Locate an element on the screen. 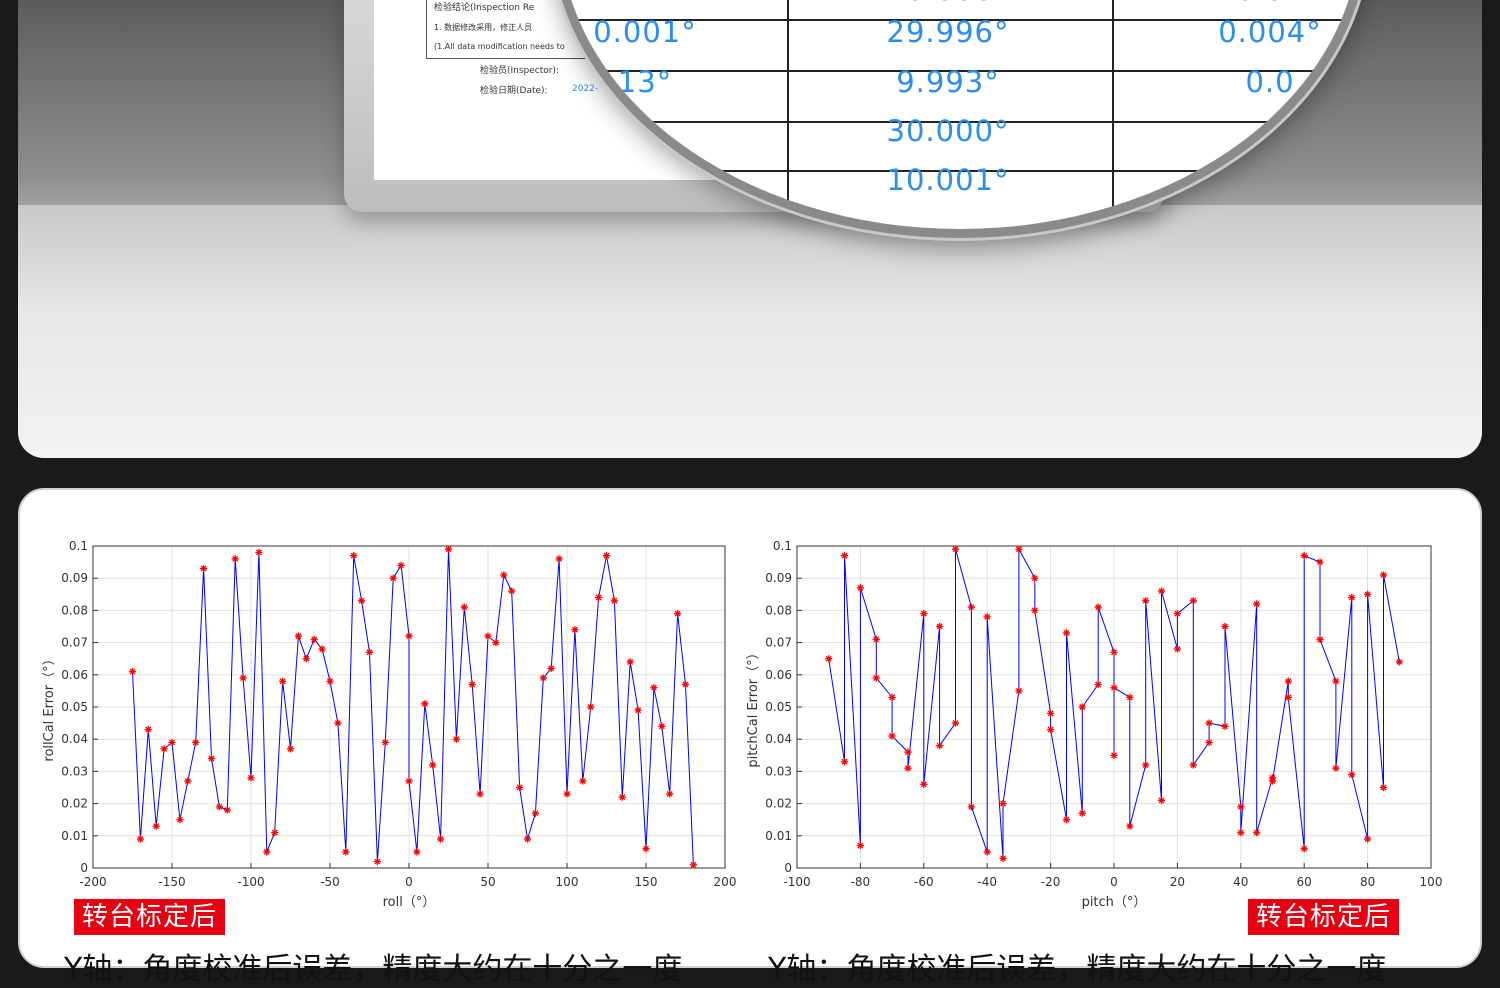  magnified-cell: 10.001° is located at coordinates (948, 180).